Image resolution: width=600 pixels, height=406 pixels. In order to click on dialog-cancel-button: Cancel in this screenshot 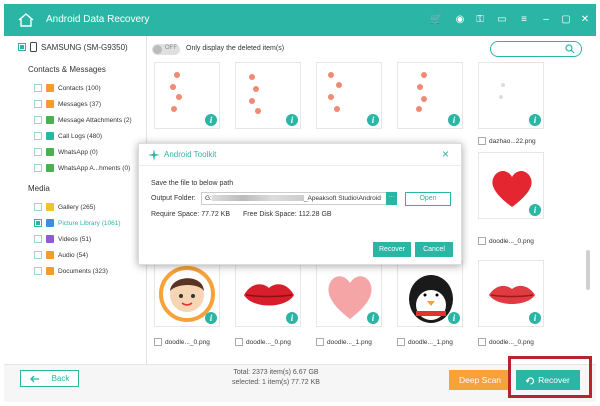, I will do `click(434, 249)`.